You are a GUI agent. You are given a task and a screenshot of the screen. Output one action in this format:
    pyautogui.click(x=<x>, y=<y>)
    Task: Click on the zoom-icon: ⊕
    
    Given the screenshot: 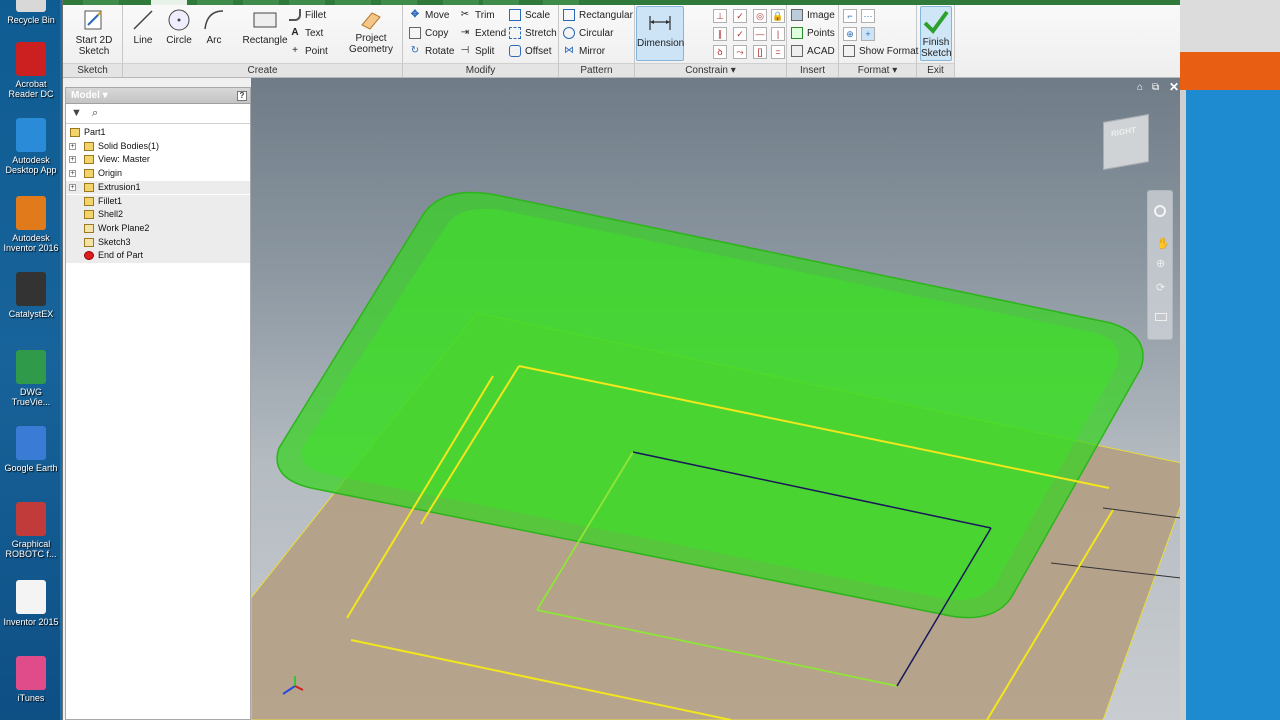 What is the action you would take?
    pyautogui.click(x=1160, y=263)
    